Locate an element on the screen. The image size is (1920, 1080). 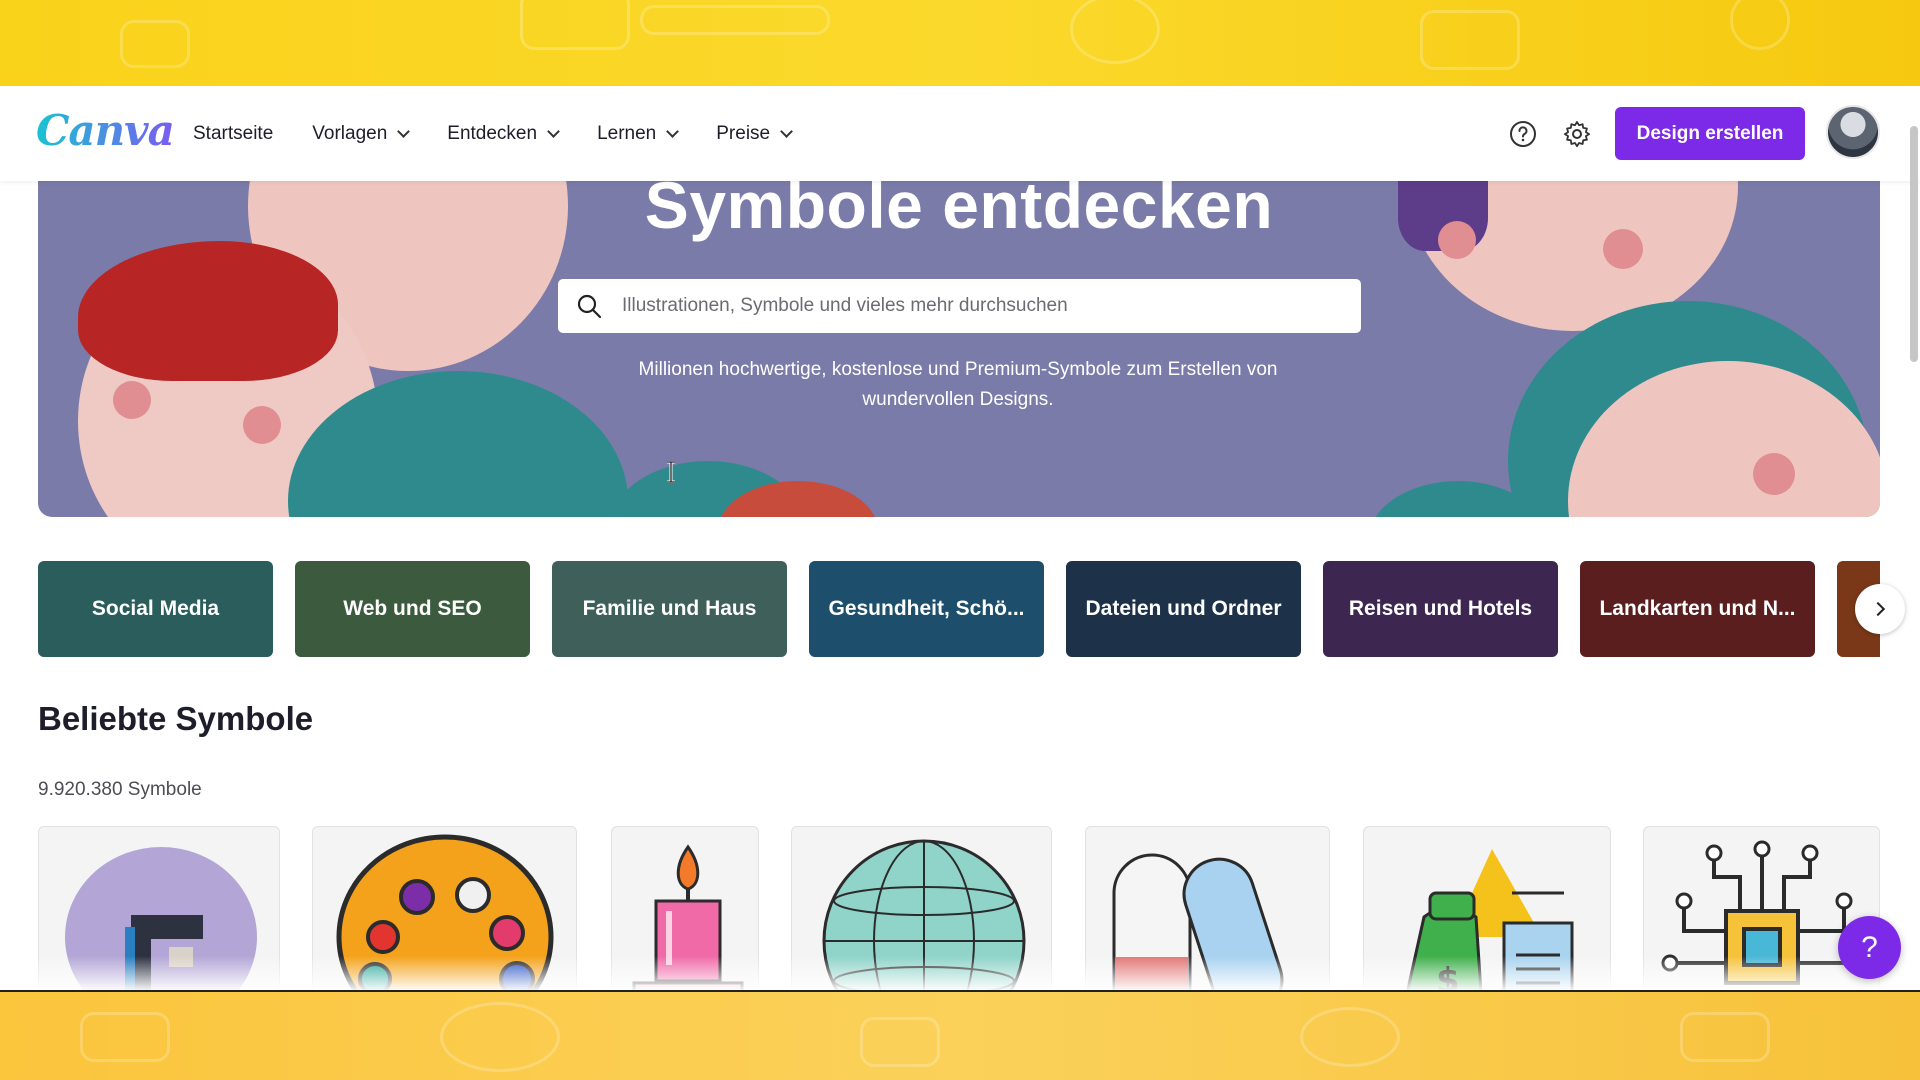
nav-preise: Preise is located at coordinates (754, 133).